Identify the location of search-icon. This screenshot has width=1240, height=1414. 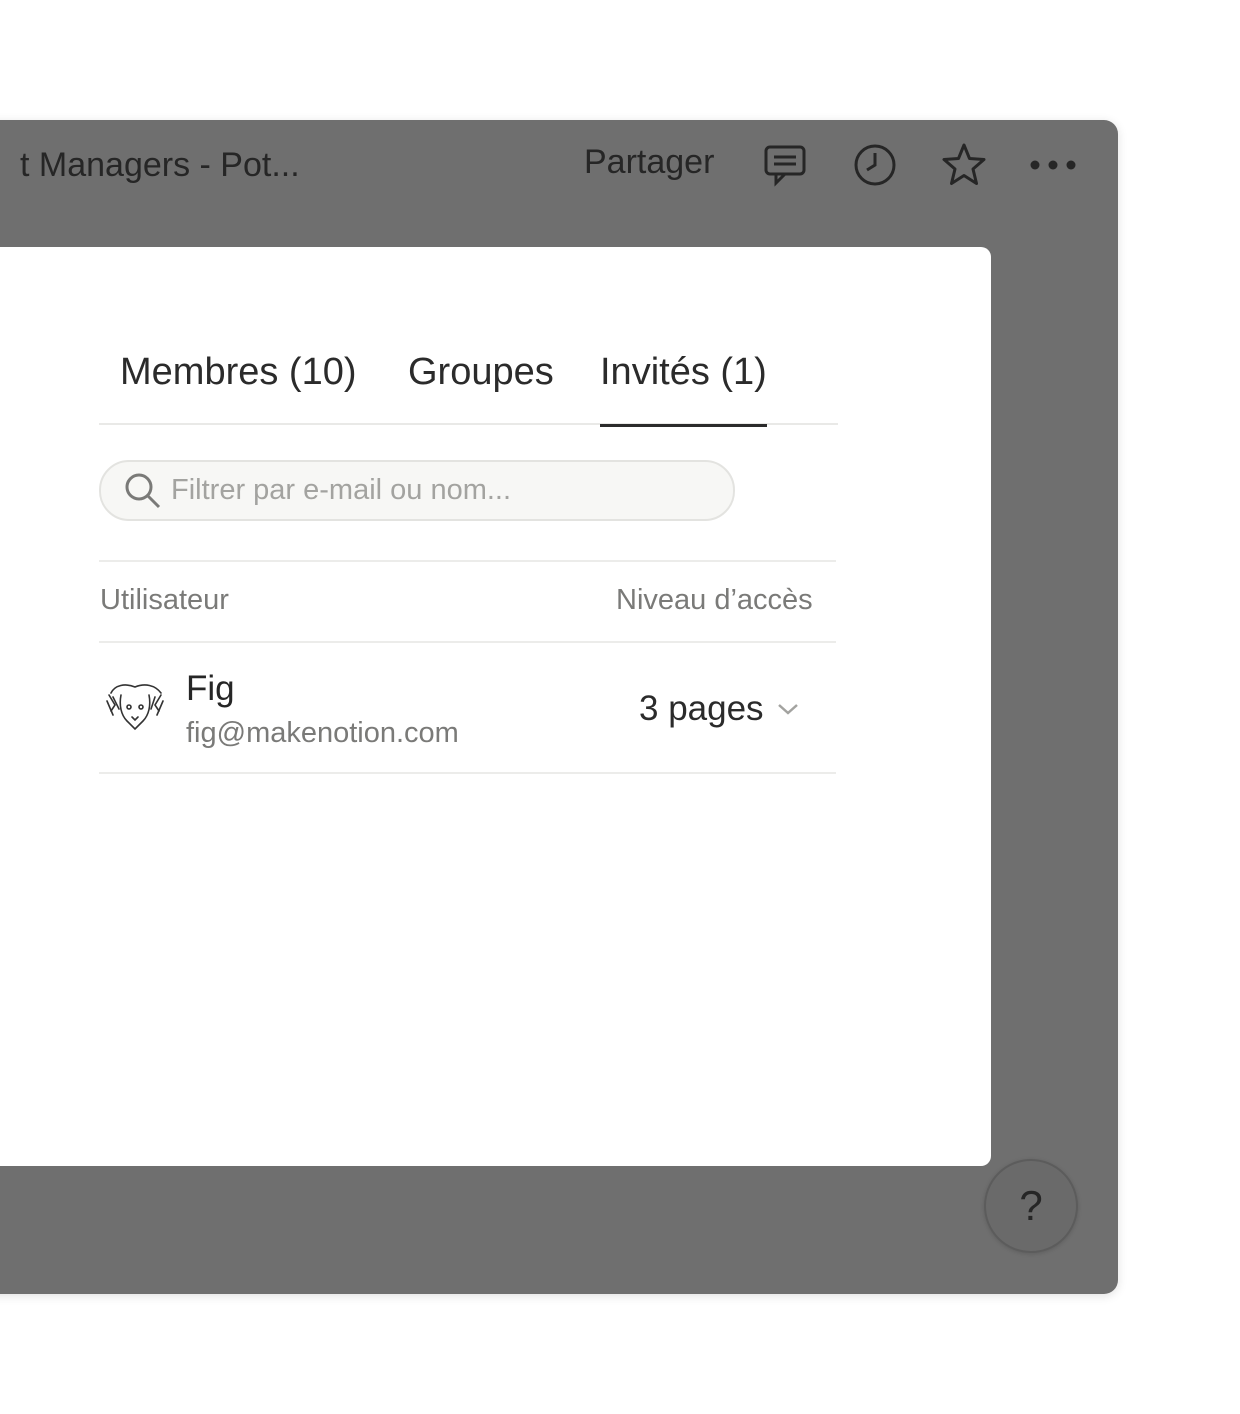
(143, 491).